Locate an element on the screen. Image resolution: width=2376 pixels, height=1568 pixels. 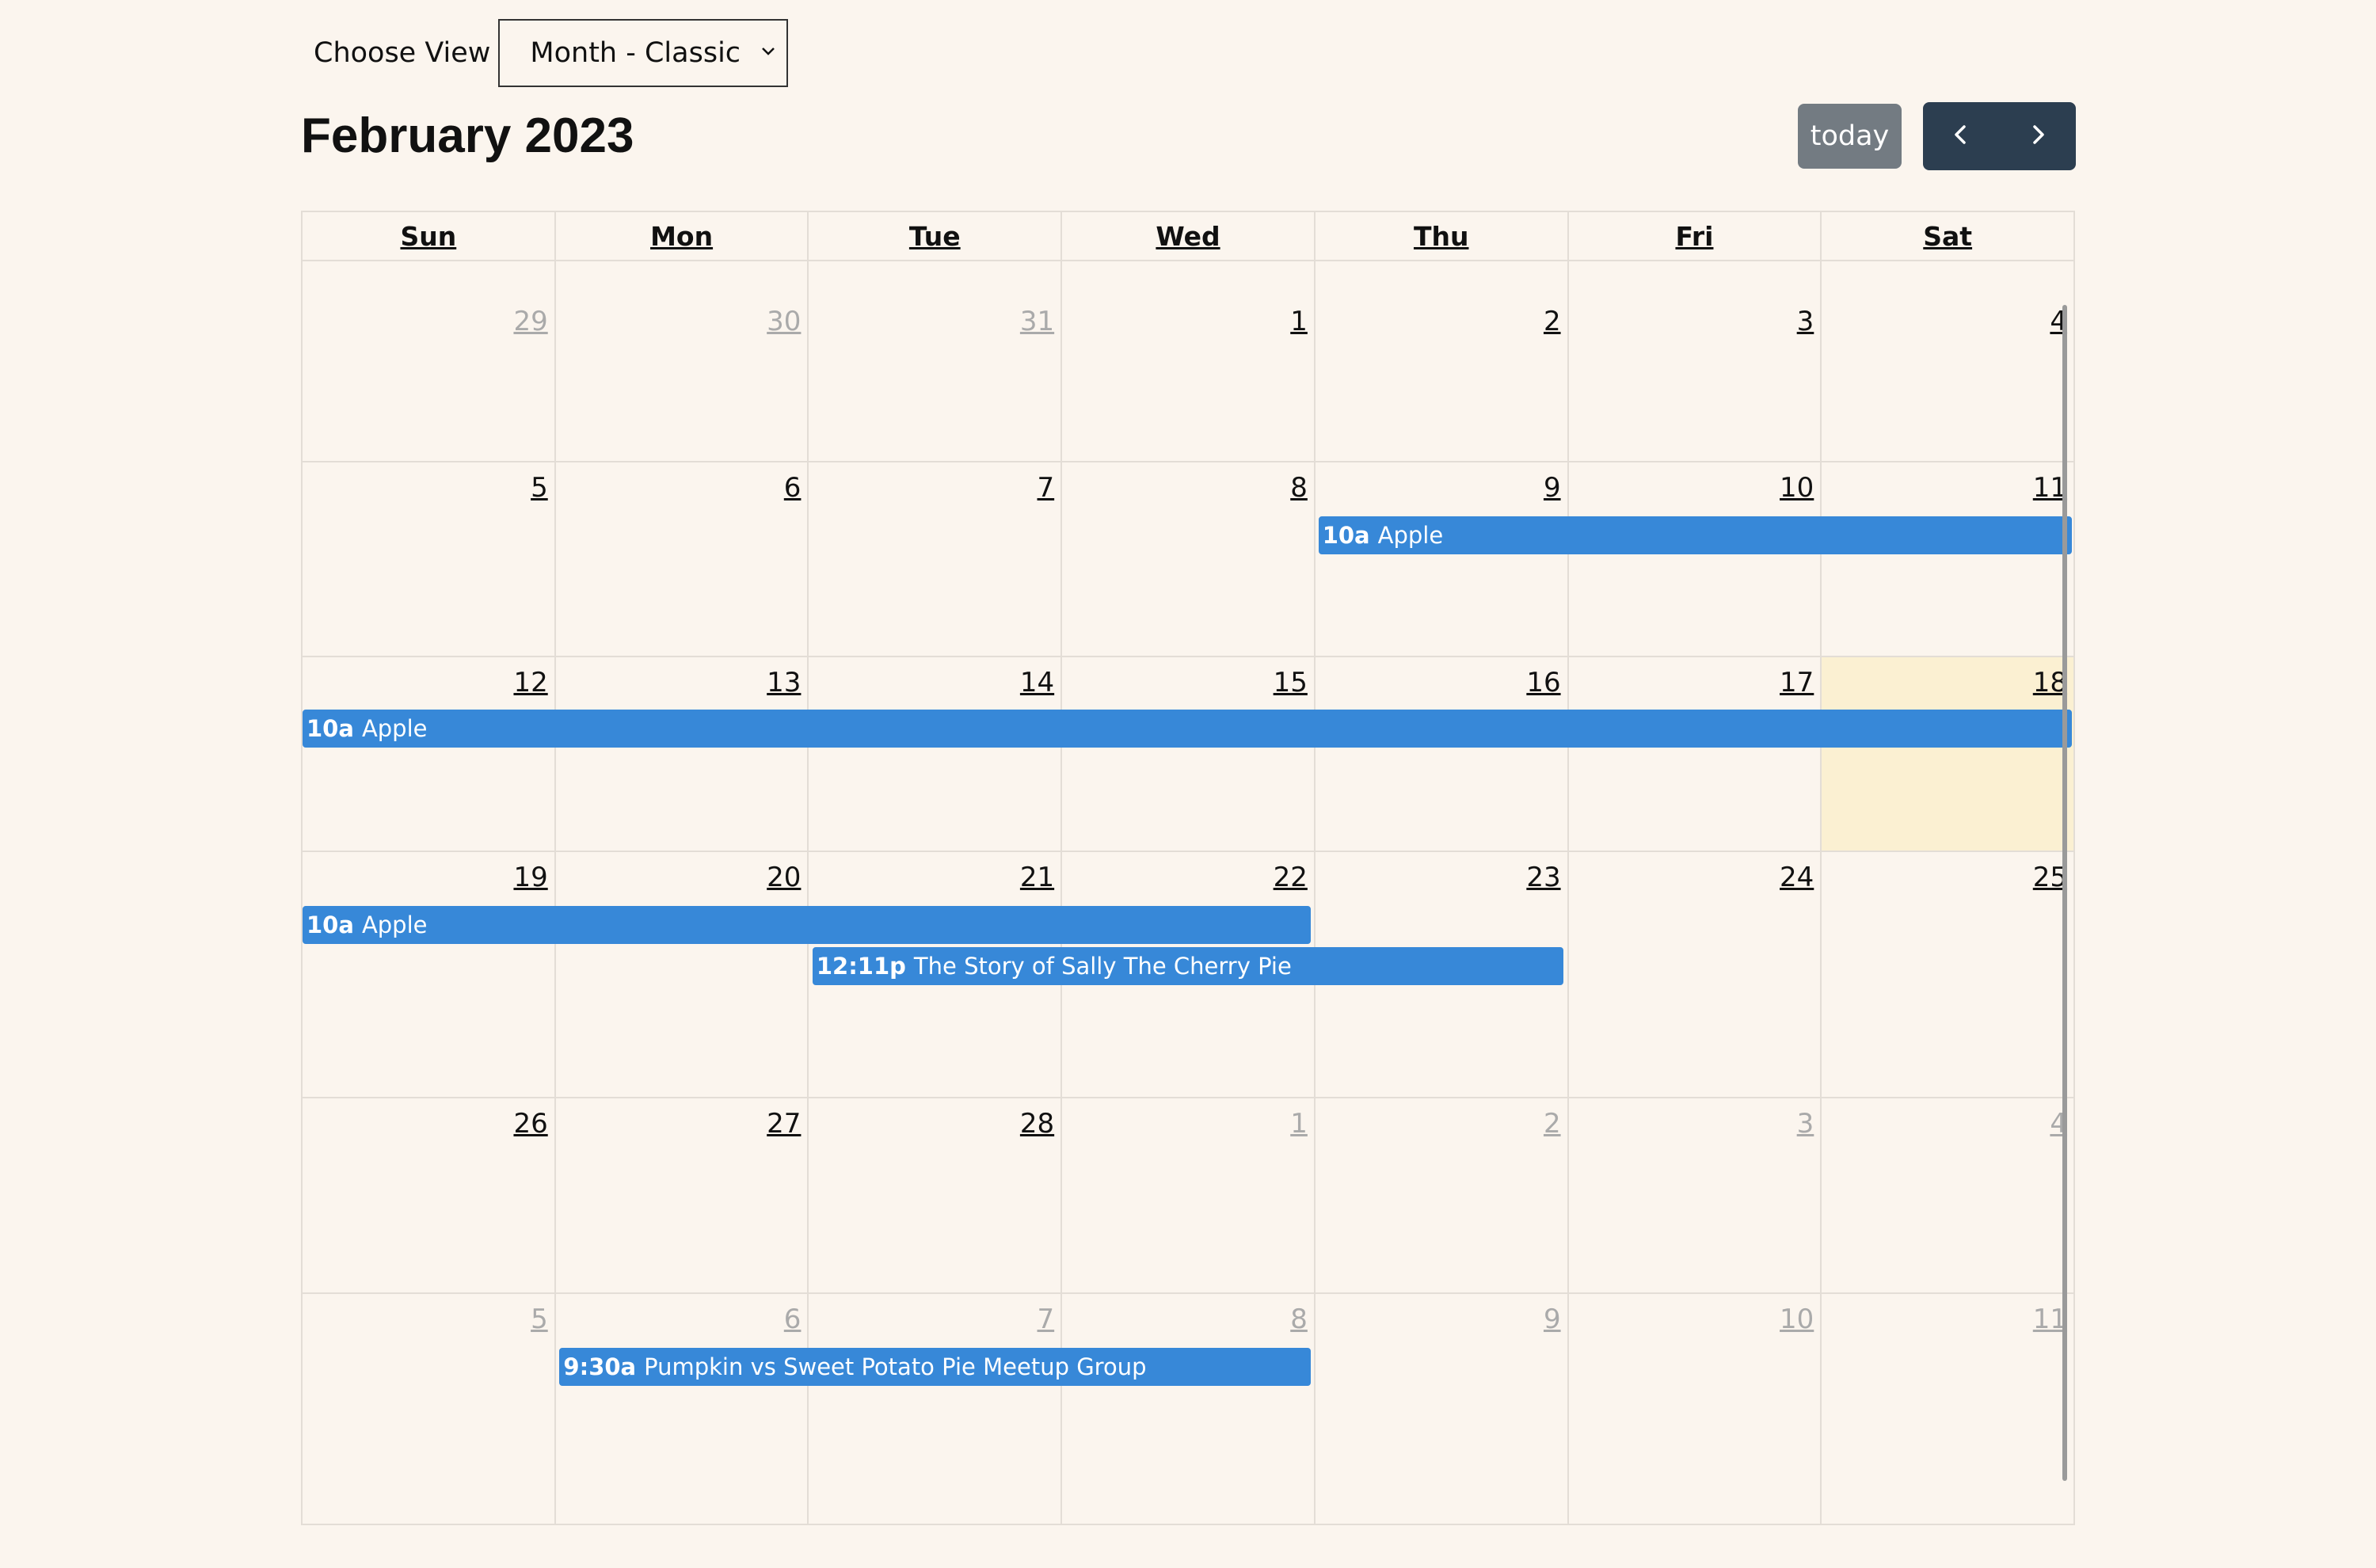
dow-fri: Fri is located at coordinates (1695, 236).